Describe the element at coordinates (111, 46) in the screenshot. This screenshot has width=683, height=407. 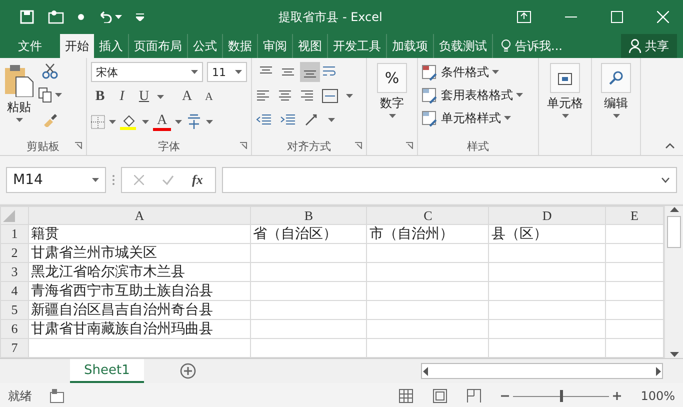
I see `ribbon-tab: 插入` at that location.